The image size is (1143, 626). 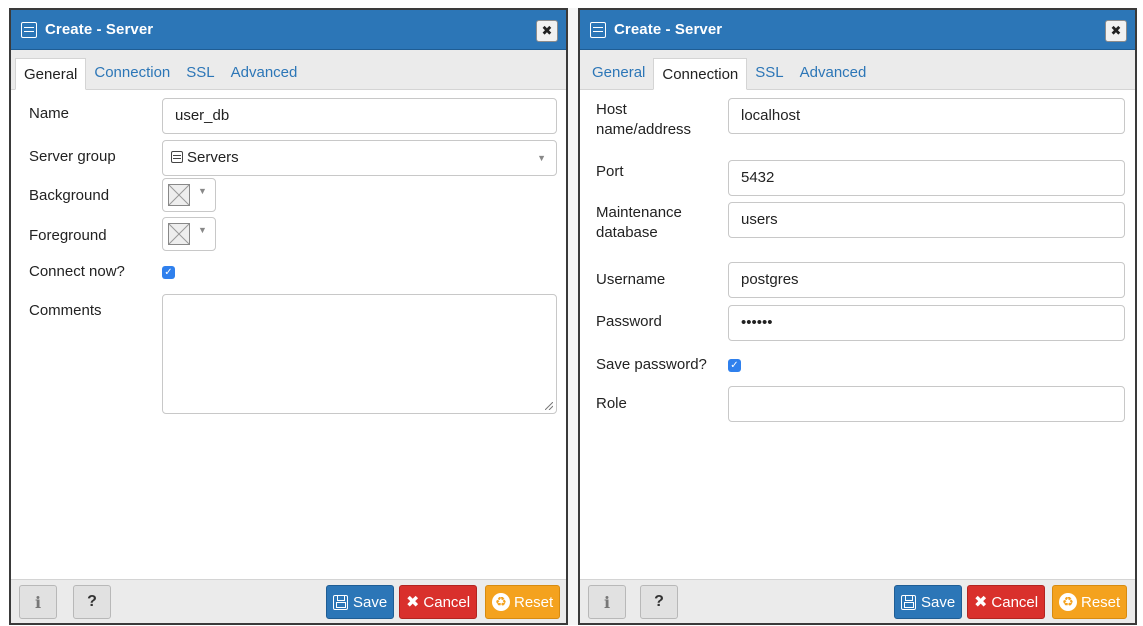 I want to click on comments-textarea, so click(x=359, y=354).